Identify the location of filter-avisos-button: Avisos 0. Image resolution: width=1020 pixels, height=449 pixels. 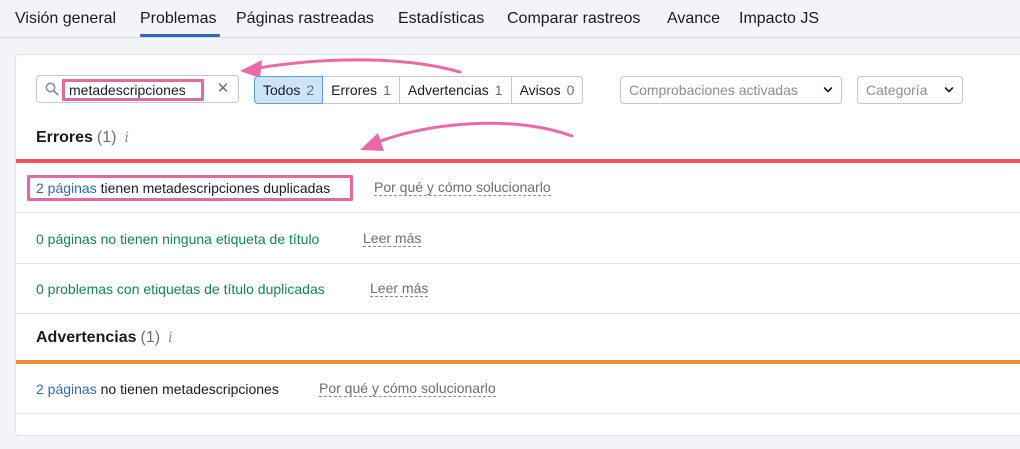
(547, 90).